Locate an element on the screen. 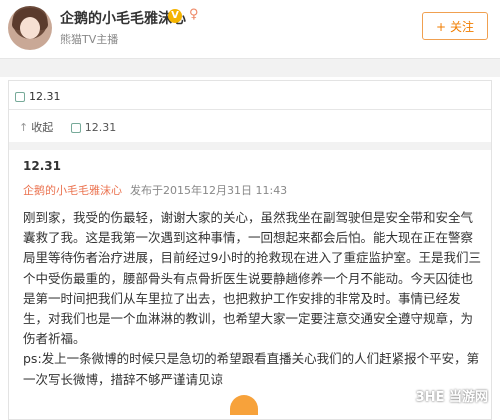  toolbar-tag: 12.31 is located at coordinates (93, 127).